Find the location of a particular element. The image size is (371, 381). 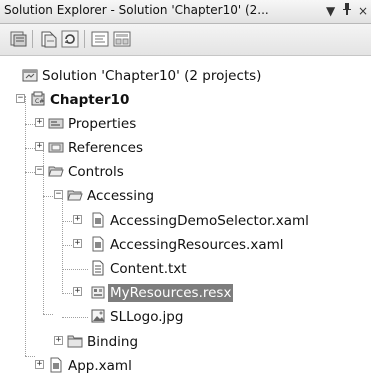

accessing-label: Accessing is located at coordinates (121, 196).